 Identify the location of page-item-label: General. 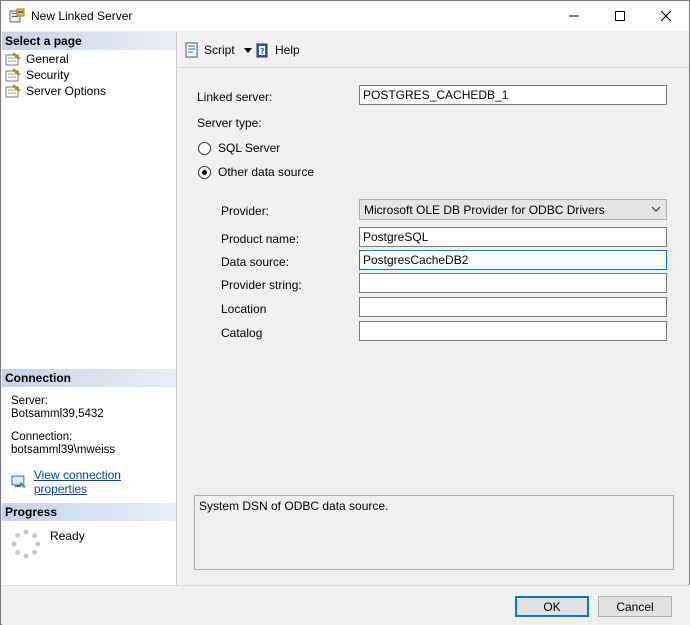
(47, 59).